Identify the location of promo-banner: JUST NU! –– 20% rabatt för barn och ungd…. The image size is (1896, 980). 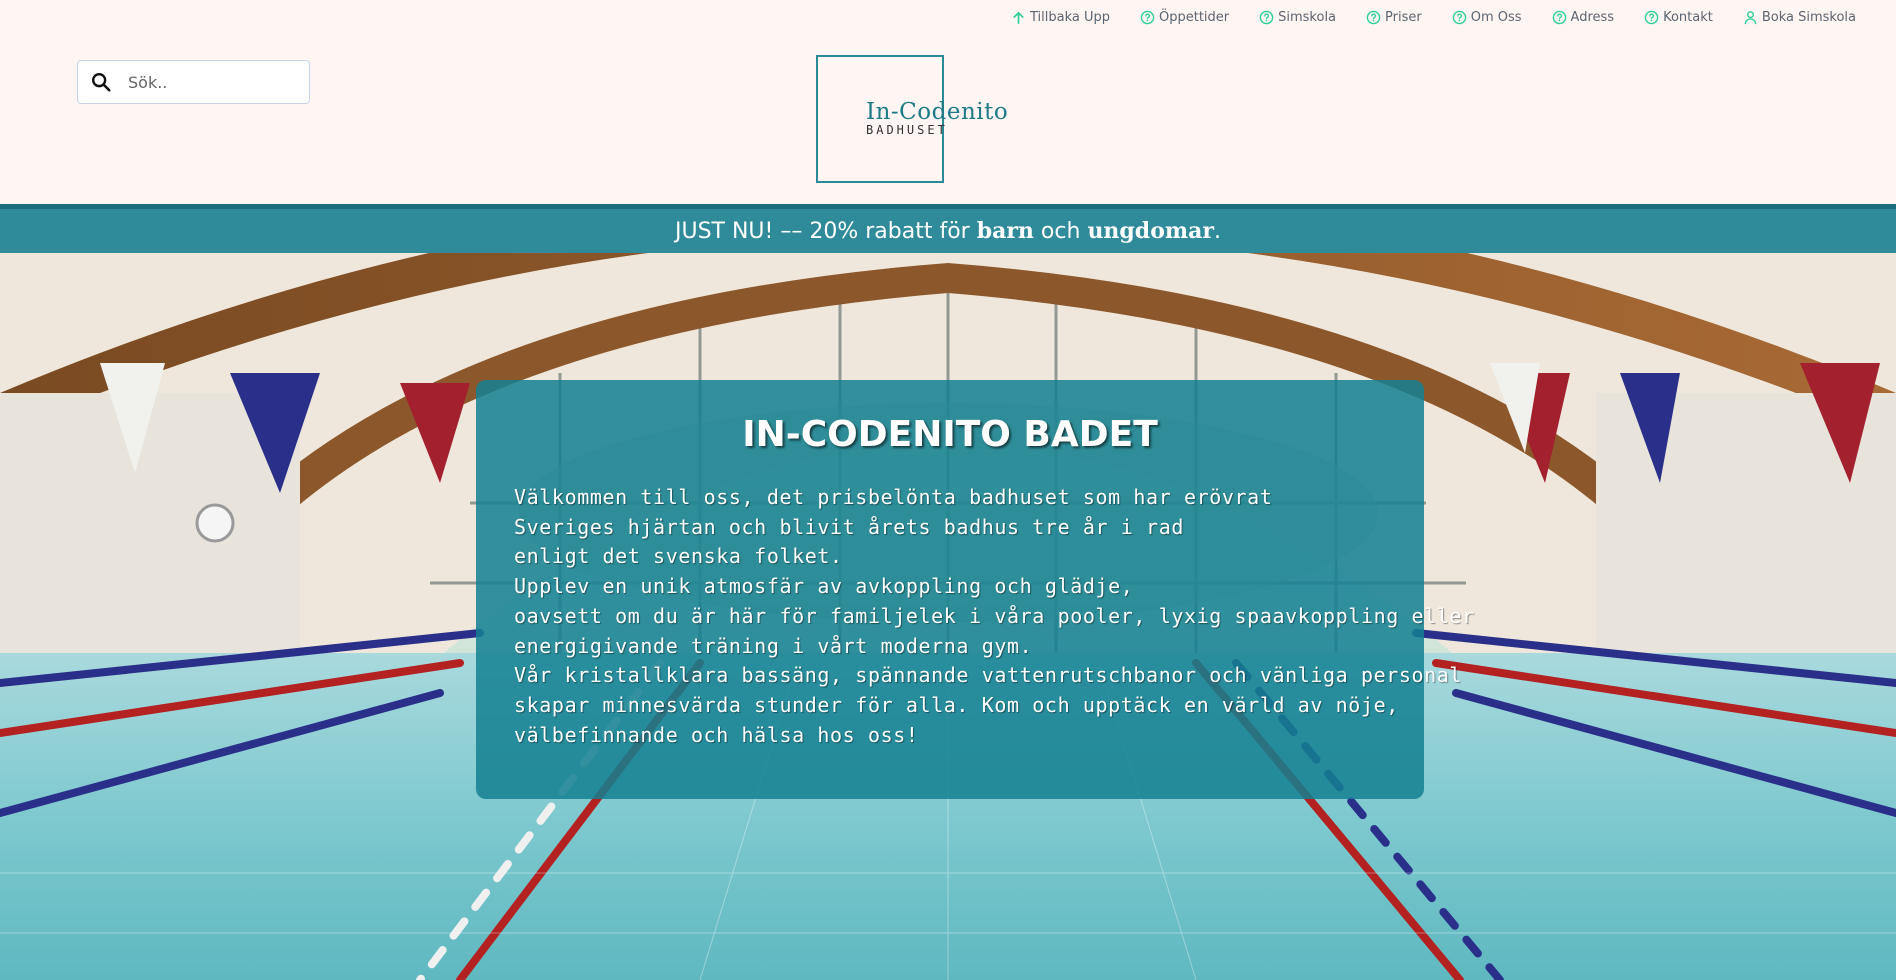
(948, 228).